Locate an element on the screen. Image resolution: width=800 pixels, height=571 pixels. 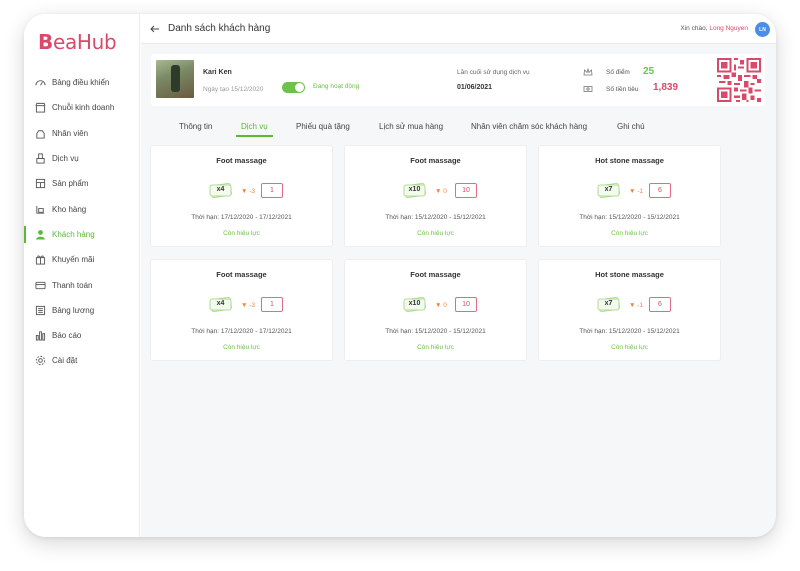
sidebar-item-promotions: Khuyến mãi is located at coordinates (82, 259).